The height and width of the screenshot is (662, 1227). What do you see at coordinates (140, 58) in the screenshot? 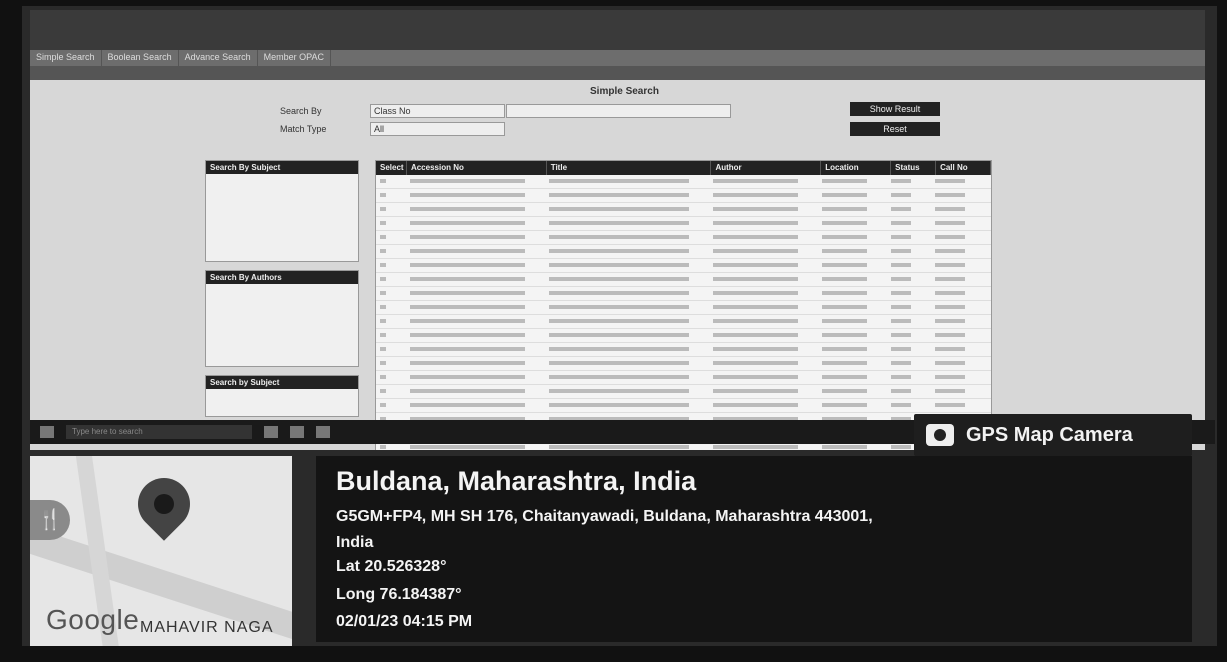
I see `tab-boolean-search: Boolean Search` at bounding box center [140, 58].